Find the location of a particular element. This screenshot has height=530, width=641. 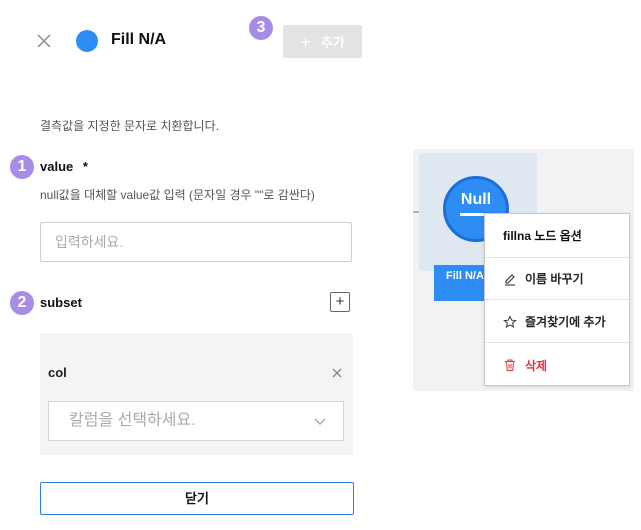

step-badge-3: 3 is located at coordinates (261, 28).